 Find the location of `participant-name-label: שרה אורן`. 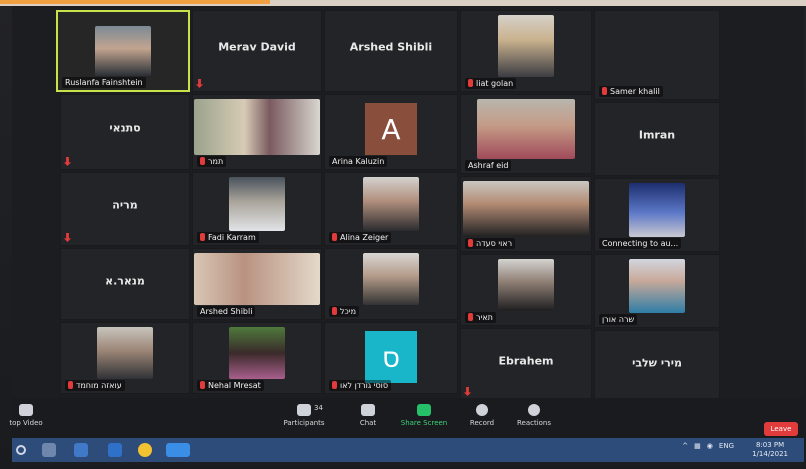

participant-name-label: שרה אורן is located at coordinates (618, 319).